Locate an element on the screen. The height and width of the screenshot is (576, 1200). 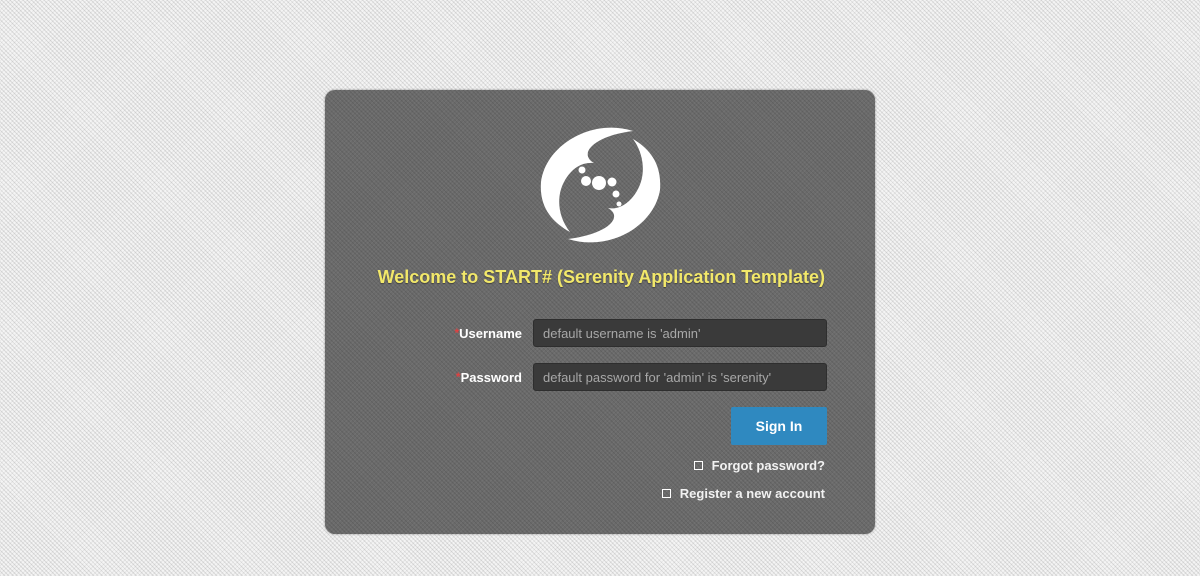
register-account-label: Register a new account is located at coordinates (752, 493).